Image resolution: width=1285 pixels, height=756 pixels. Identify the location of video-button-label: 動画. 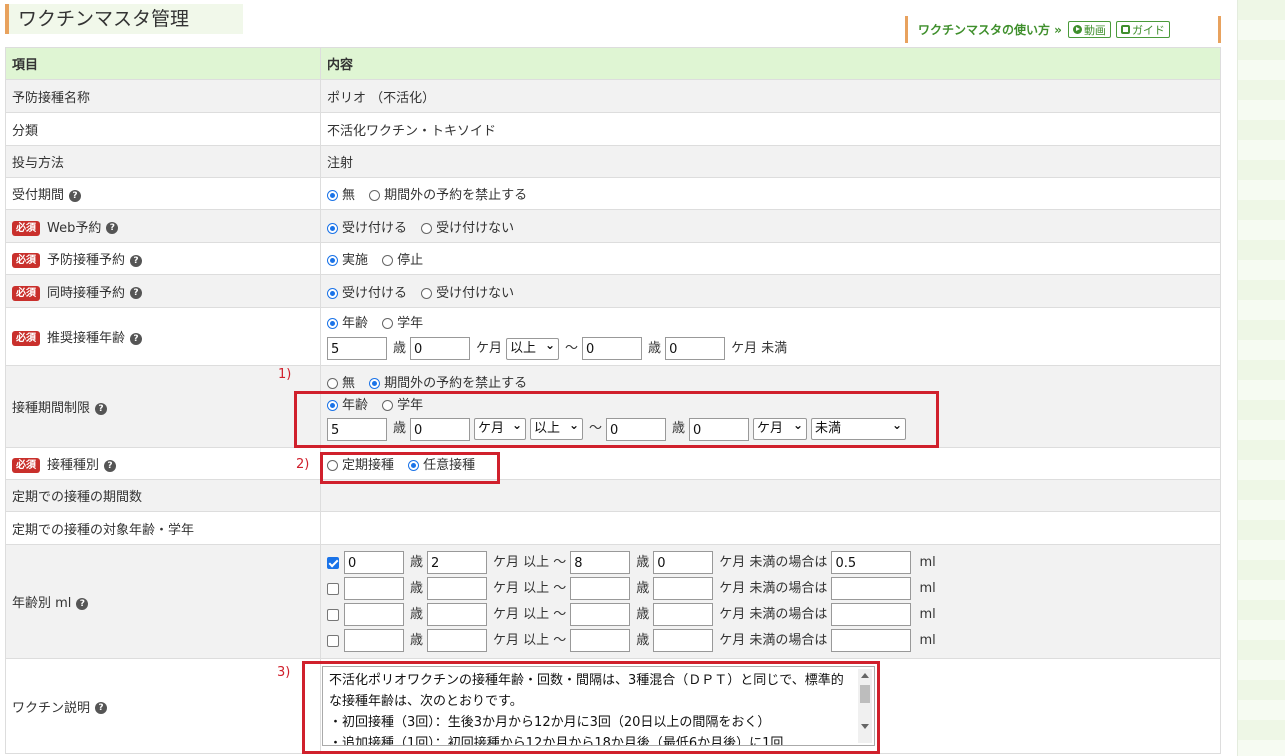
(1094, 30).